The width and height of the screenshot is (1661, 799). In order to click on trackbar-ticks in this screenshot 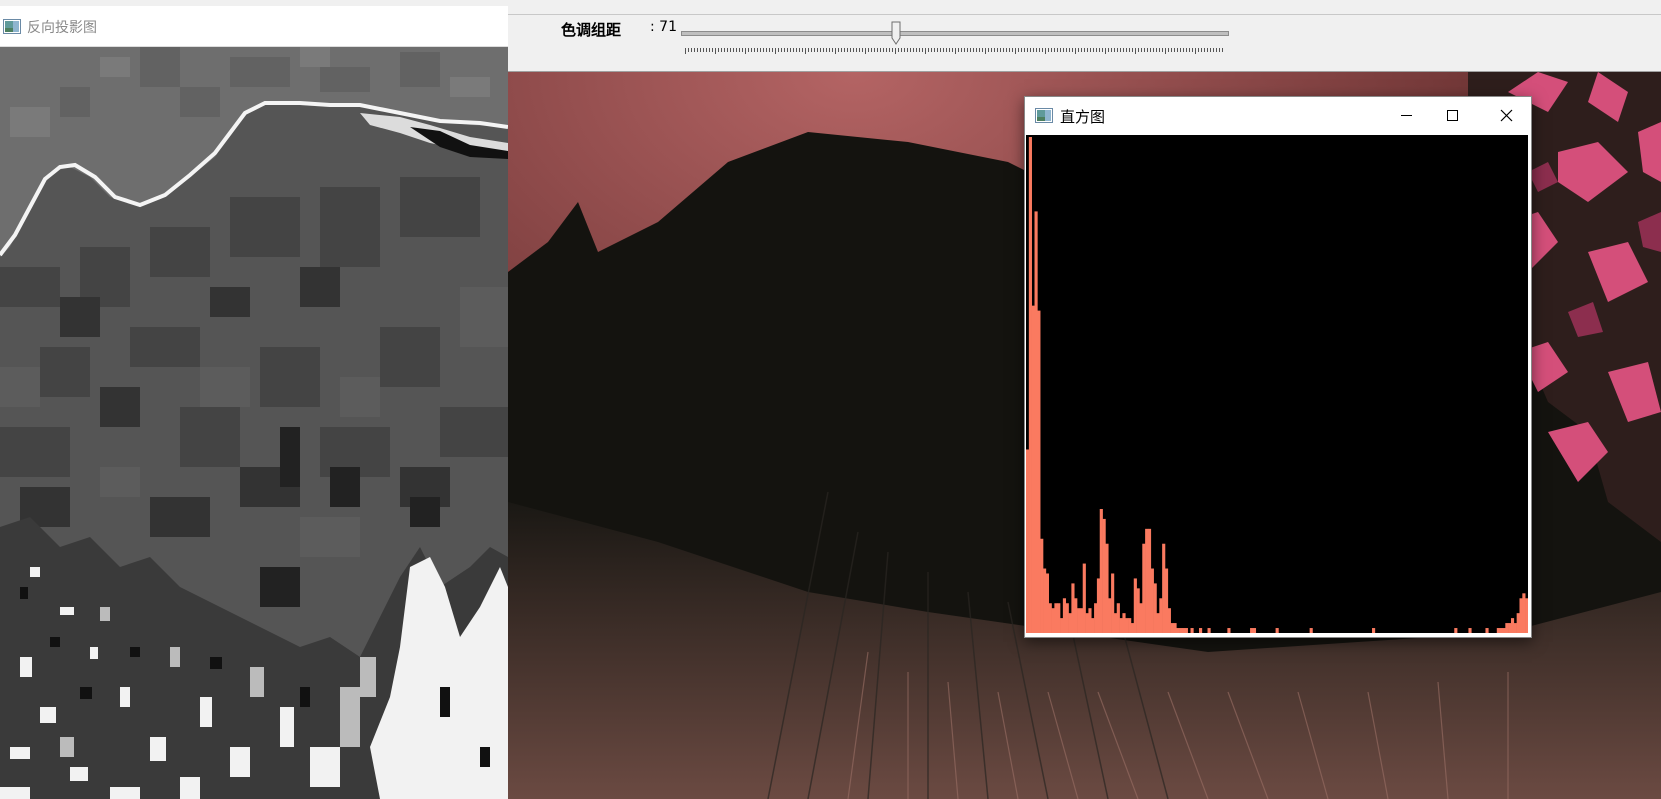, I will do `click(954, 51)`.